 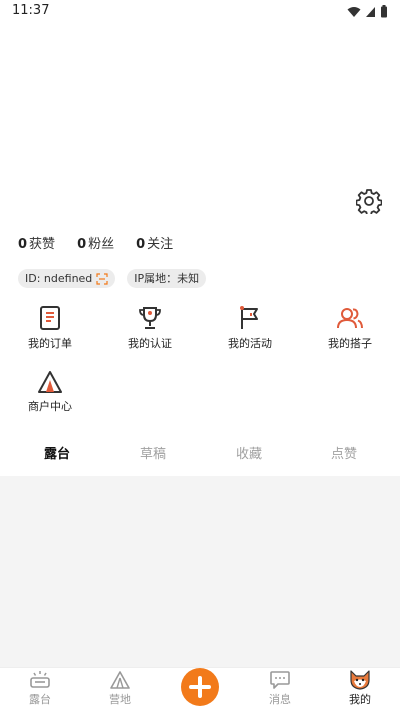 I want to click on id-tag-text: ID: ndefined, so click(x=59, y=278).